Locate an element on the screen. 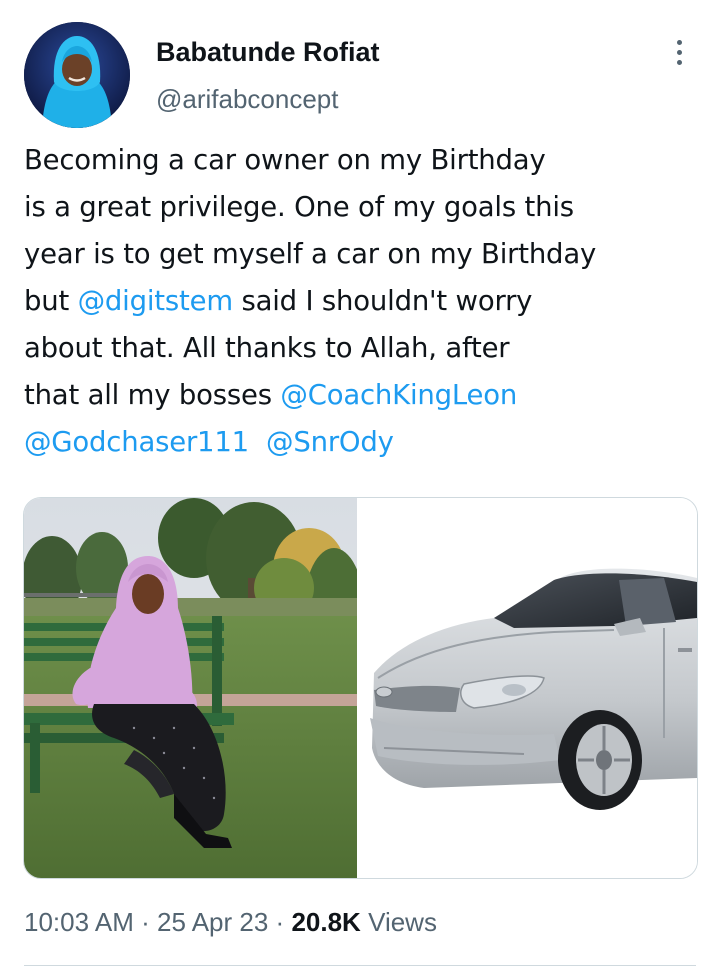 The height and width of the screenshot is (970, 720). mention-link-snrody: @SnrOdy is located at coordinates (330, 442).